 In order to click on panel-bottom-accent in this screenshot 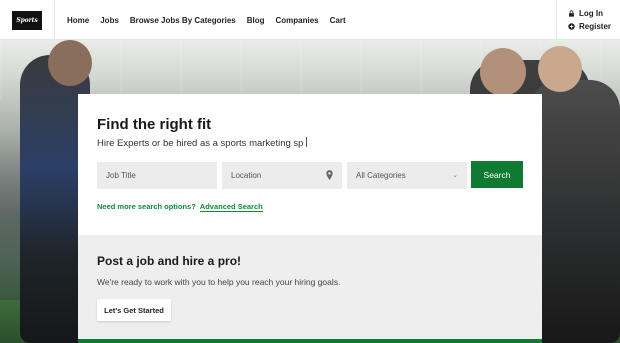, I will do `click(310, 341)`.